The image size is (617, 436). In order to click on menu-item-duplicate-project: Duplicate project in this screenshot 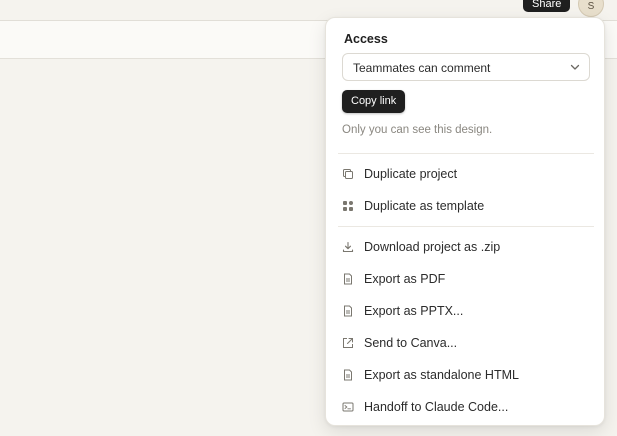, I will do `click(466, 174)`.